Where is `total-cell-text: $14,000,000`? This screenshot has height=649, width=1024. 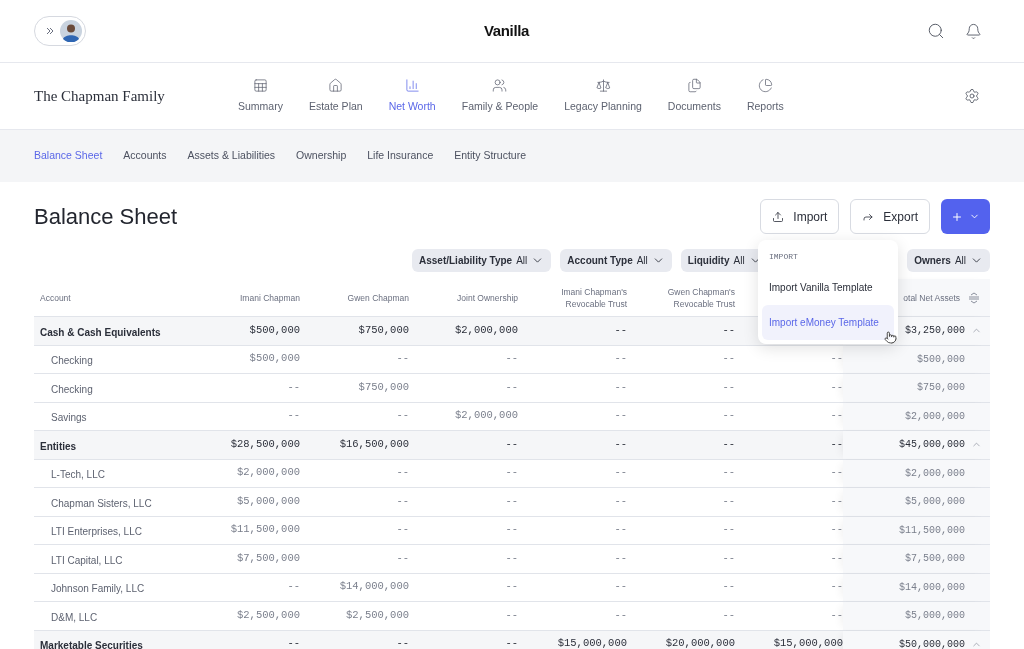
total-cell-text: $14,000,000 is located at coordinates (932, 587).